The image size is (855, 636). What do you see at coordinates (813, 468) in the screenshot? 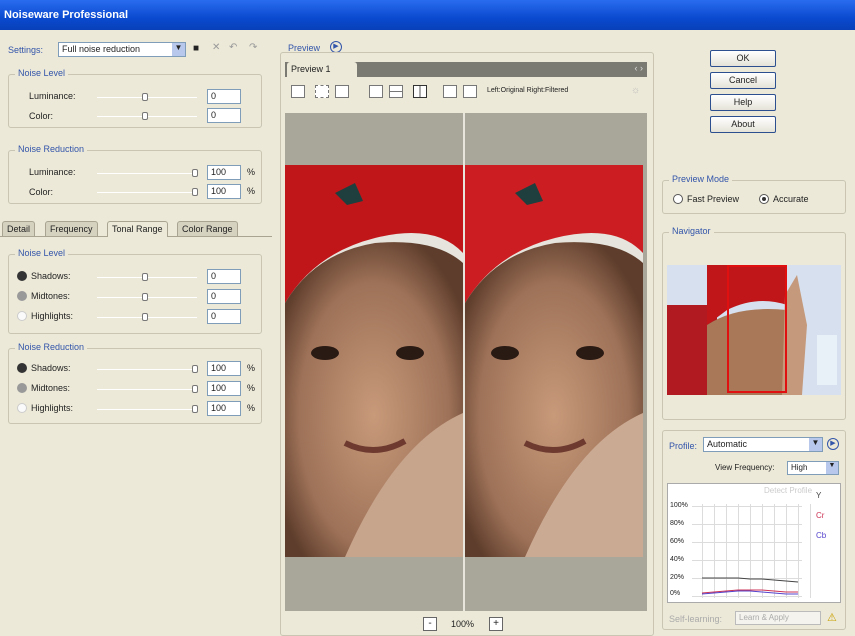
I see `view-frequency-select: High ▼` at bounding box center [813, 468].